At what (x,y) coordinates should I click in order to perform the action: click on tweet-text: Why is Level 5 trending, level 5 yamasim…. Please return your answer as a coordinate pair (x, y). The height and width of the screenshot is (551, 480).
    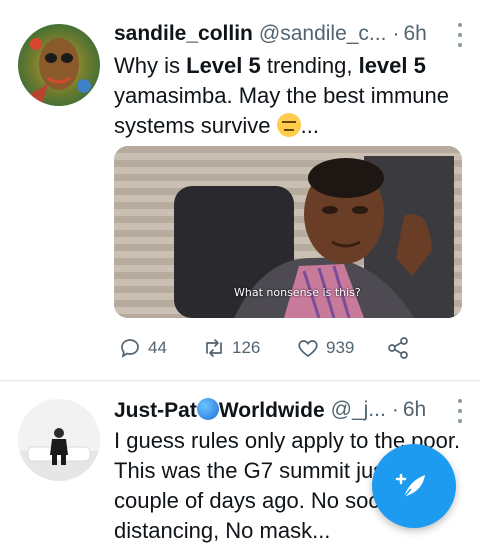
    Looking at the image, I should click on (286, 96).